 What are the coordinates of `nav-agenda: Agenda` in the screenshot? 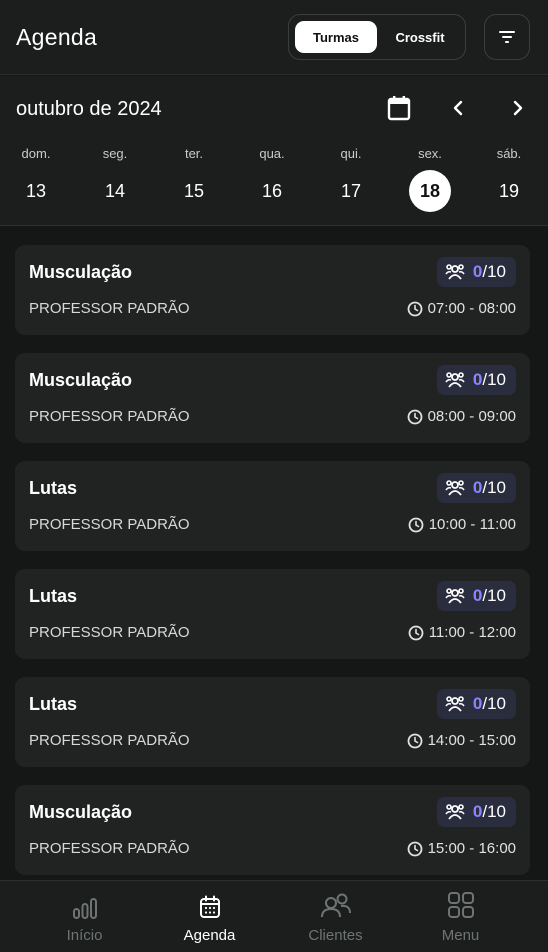 It's located at (209, 916).